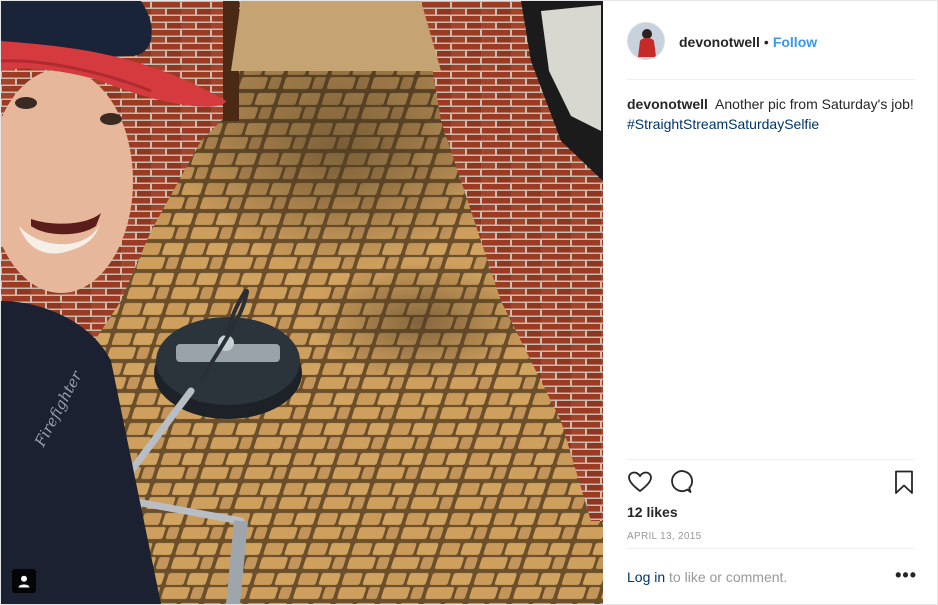  I want to click on more-options-button: •••, so click(906, 575).